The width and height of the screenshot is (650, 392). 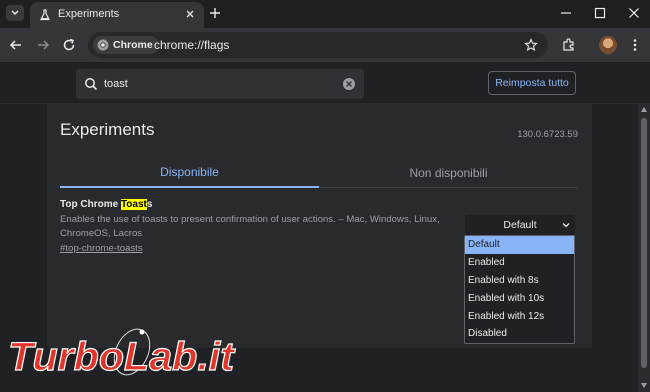 What do you see at coordinates (349, 84) in the screenshot?
I see `clear-search-icon` at bounding box center [349, 84].